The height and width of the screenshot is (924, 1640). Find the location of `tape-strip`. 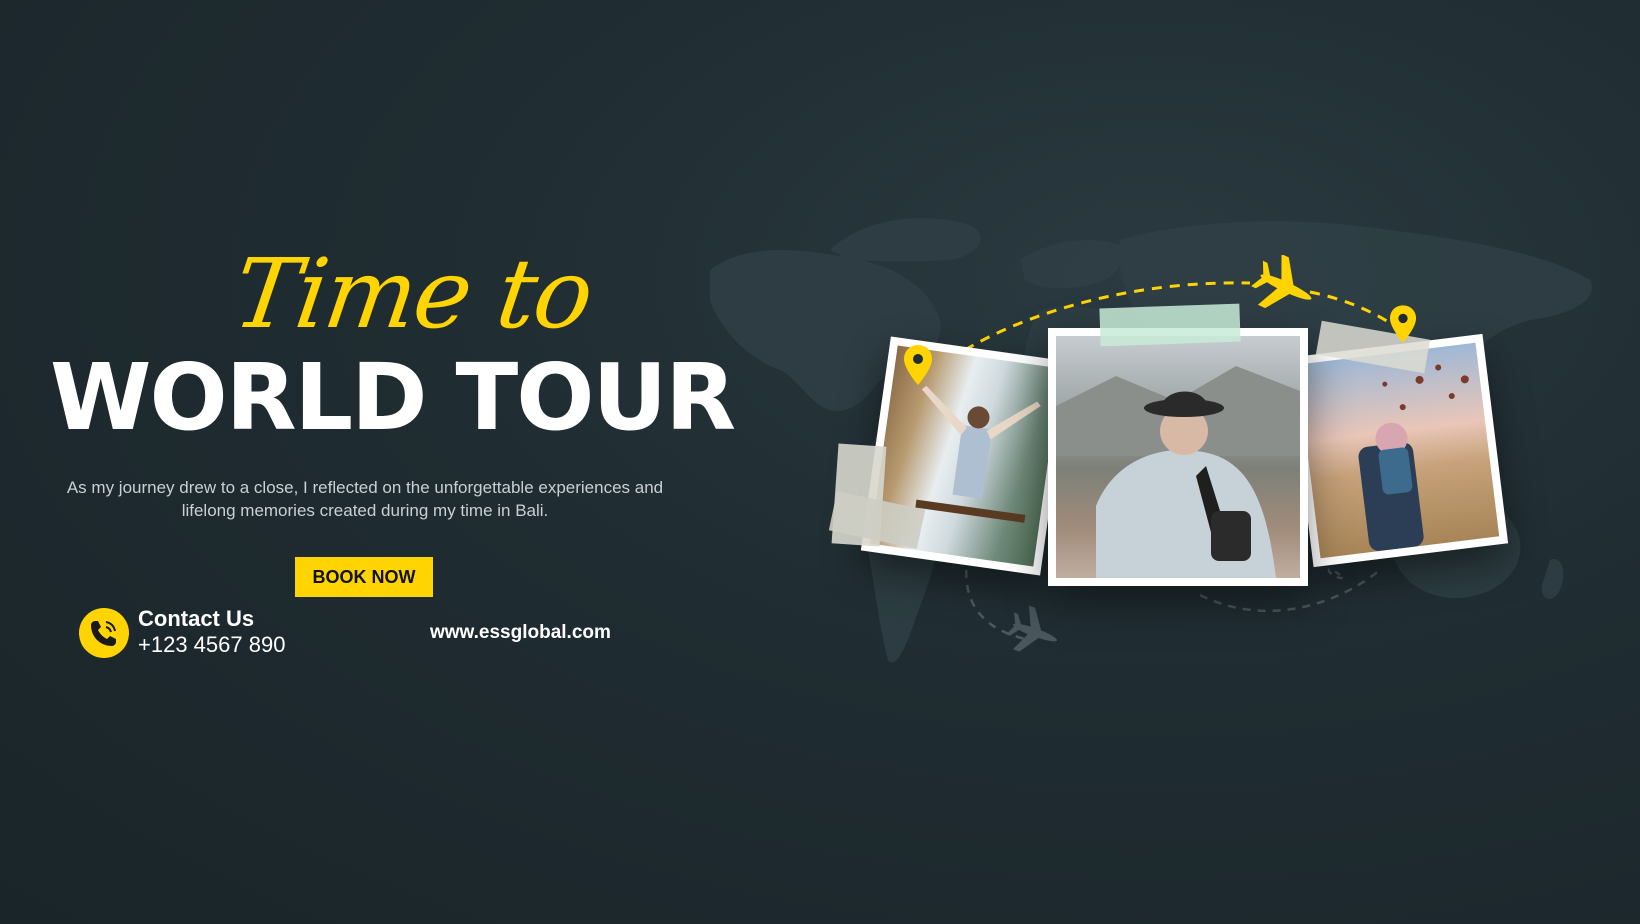

tape-strip is located at coordinates (1170, 325).